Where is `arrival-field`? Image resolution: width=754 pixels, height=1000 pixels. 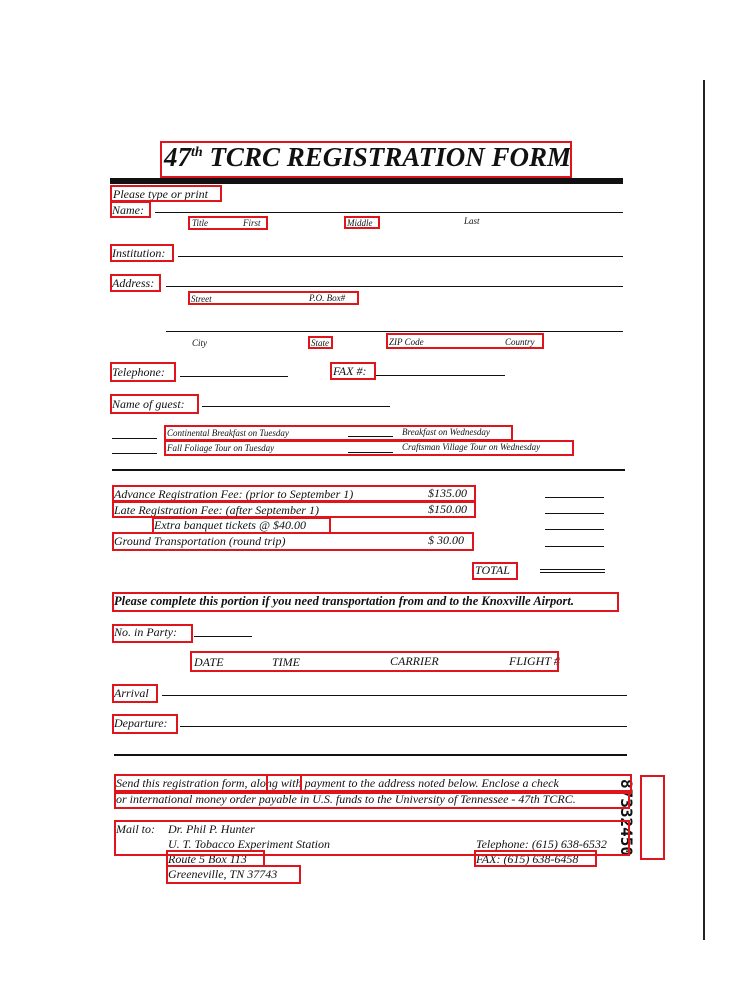 arrival-field is located at coordinates (394, 695).